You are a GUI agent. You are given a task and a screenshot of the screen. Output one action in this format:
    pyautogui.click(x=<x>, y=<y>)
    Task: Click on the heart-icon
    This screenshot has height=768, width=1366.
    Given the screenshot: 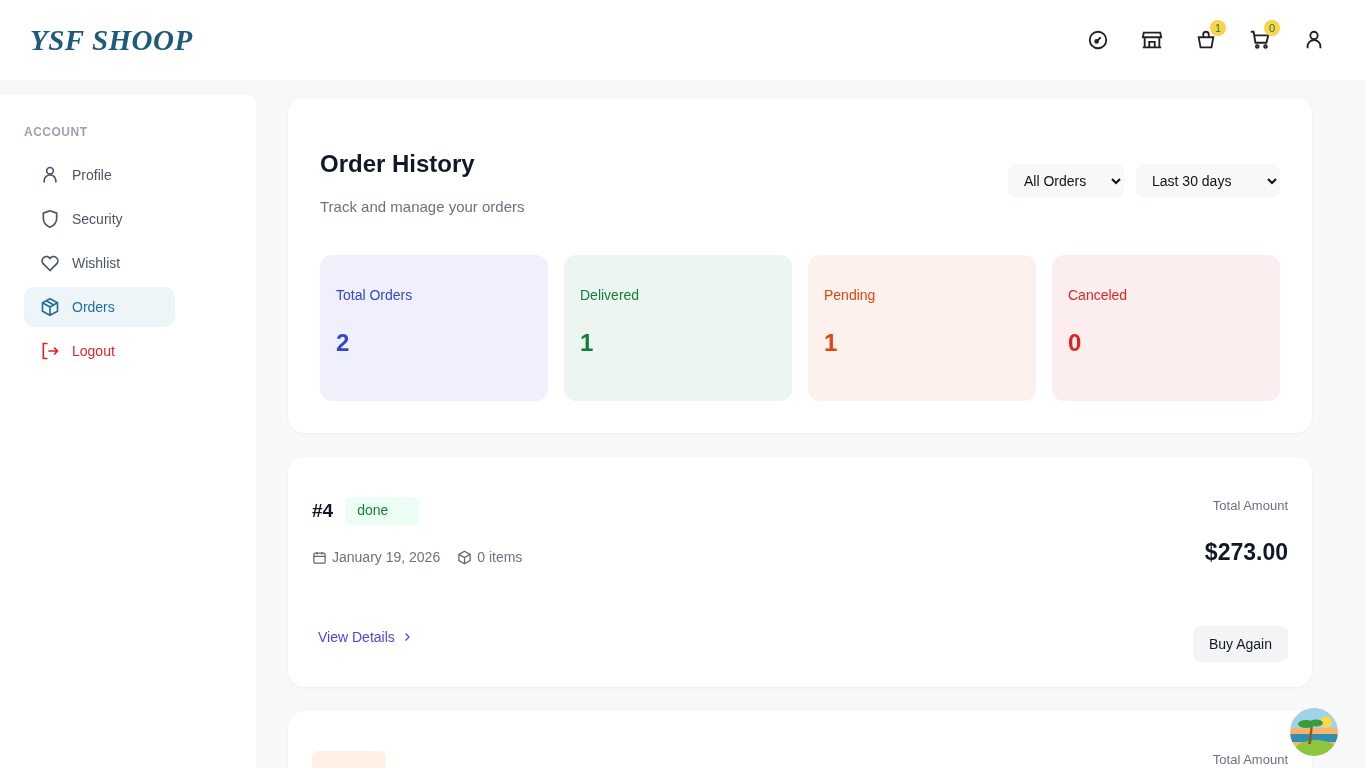 What is the action you would take?
    pyautogui.click(x=50, y=263)
    